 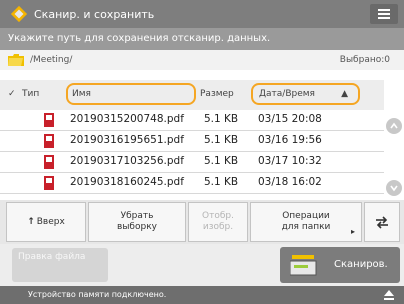 I want to click on select-all-checkbox: ✓, so click(x=12, y=94).